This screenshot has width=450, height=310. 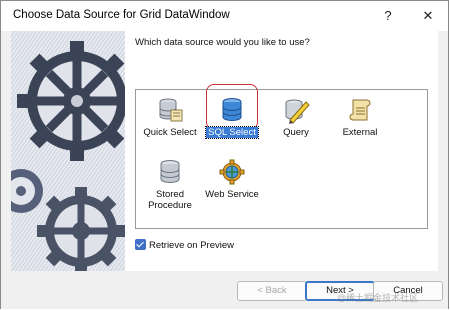 I want to click on source-quick-select: Quick Select, so click(x=170, y=117).